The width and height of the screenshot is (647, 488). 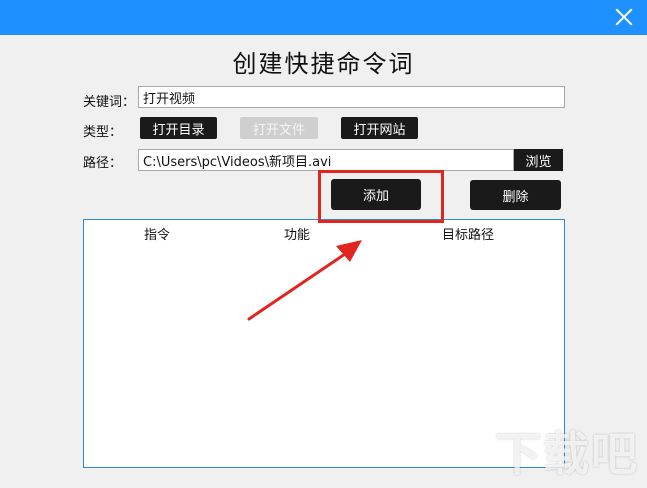 What do you see at coordinates (304, 280) in the screenshot?
I see `annotation-arrow` at bounding box center [304, 280].